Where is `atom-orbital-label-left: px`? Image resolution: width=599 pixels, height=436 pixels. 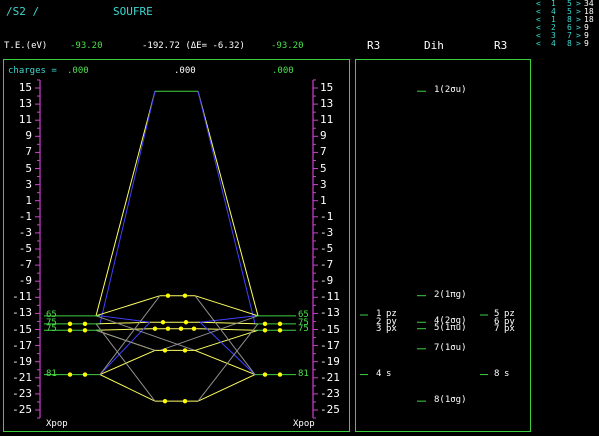
atom-orbital-label-left: px is located at coordinates (391, 328).